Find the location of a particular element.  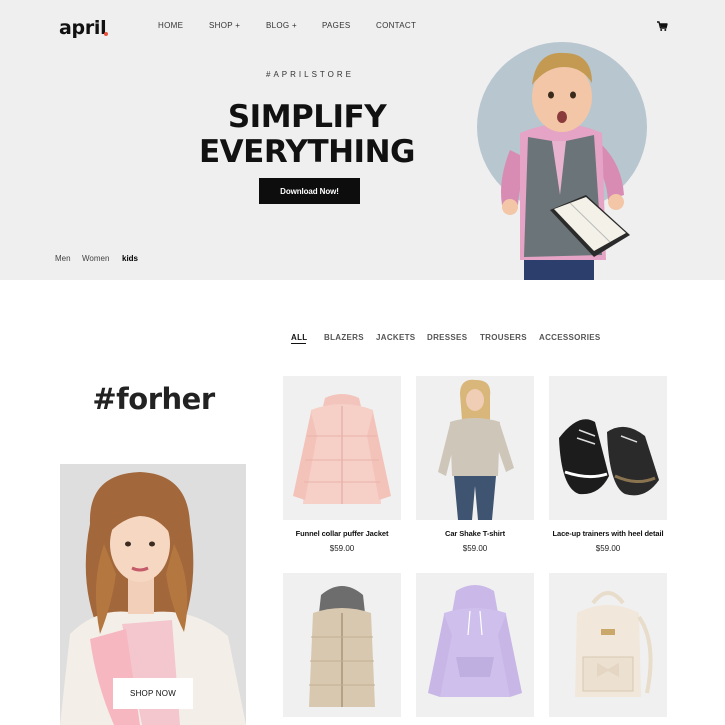

filter-dresses: DRESSES is located at coordinates (447, 337).